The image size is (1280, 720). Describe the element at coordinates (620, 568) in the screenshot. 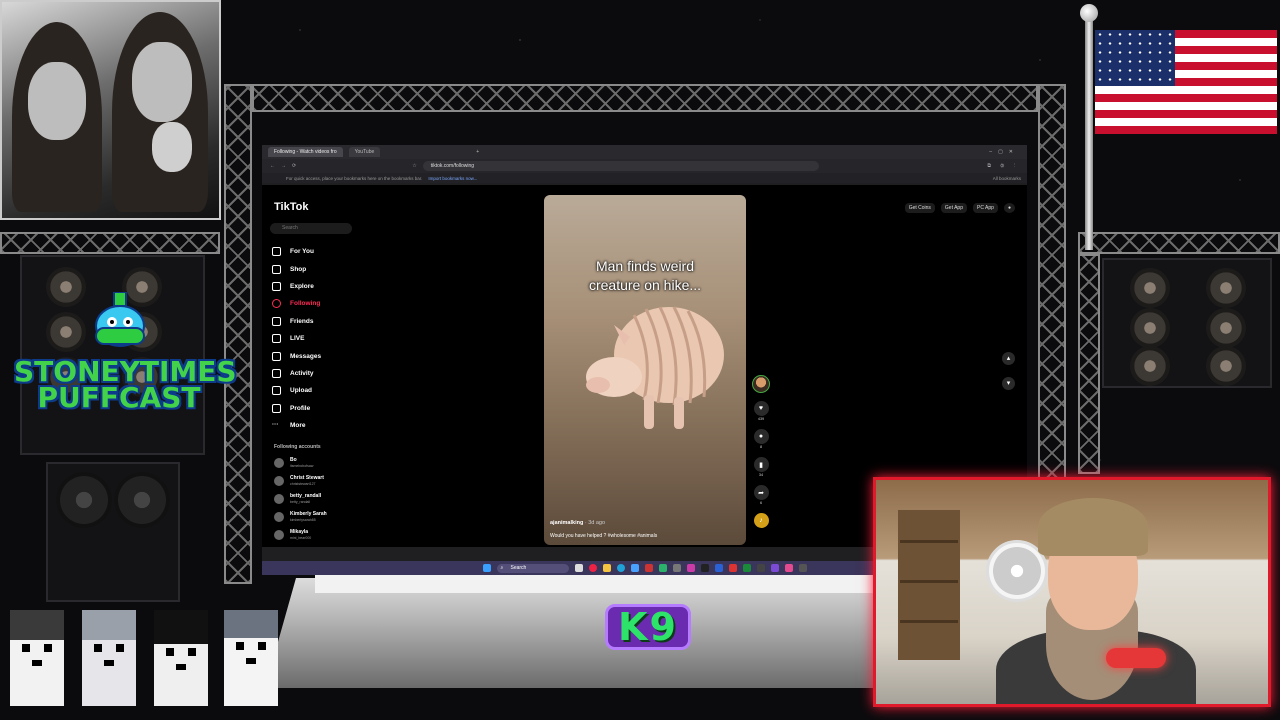

I see `edge-icon` at that location.